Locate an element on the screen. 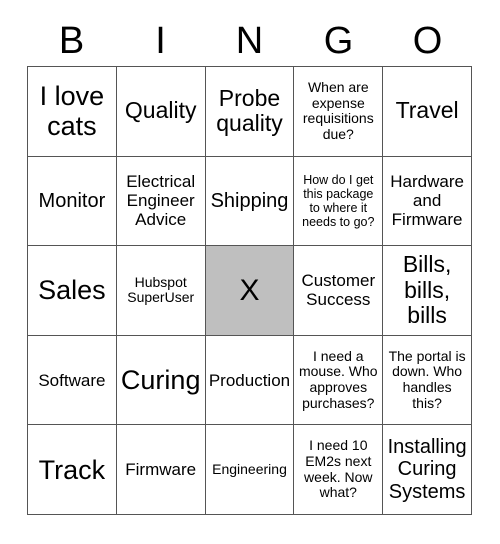  bingo-cell-b3: Sales is located at coordinates (72, 291).